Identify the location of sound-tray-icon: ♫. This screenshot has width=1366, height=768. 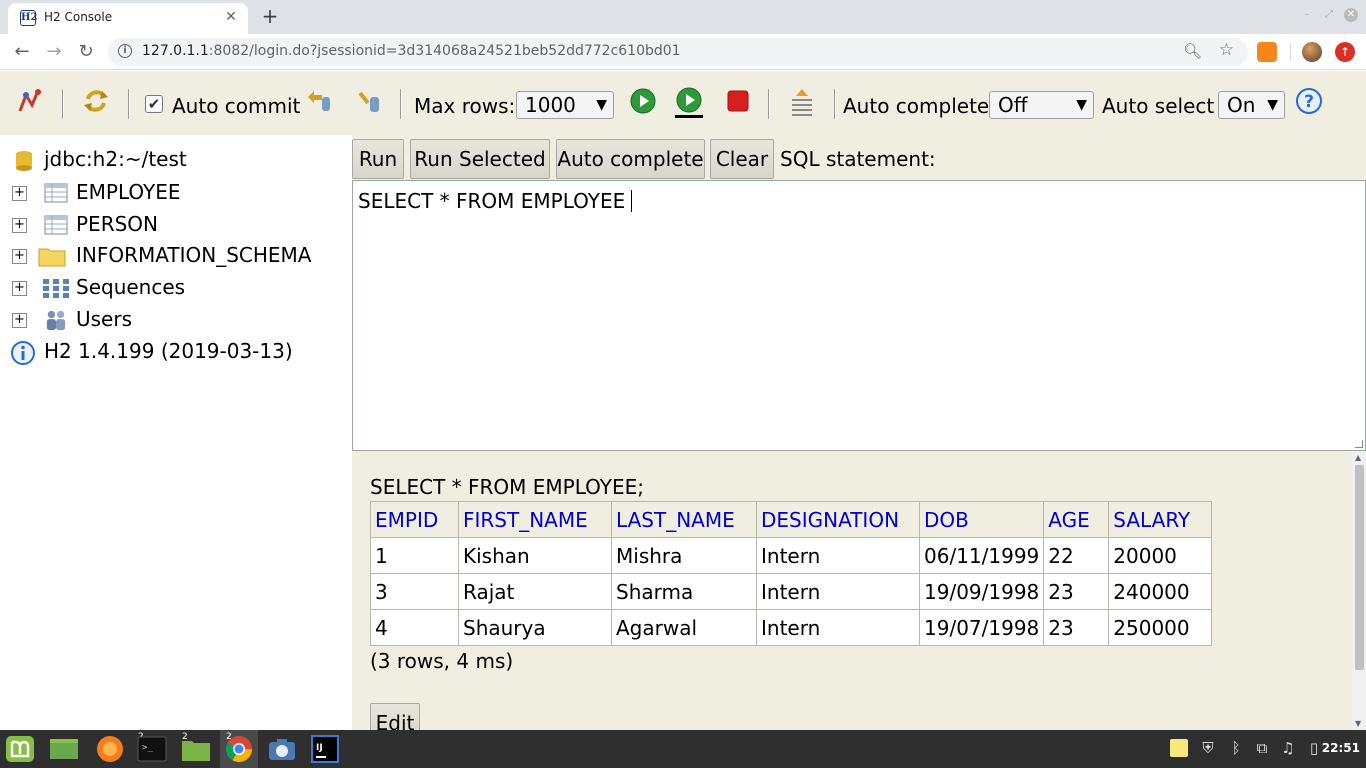
(1288, 748).